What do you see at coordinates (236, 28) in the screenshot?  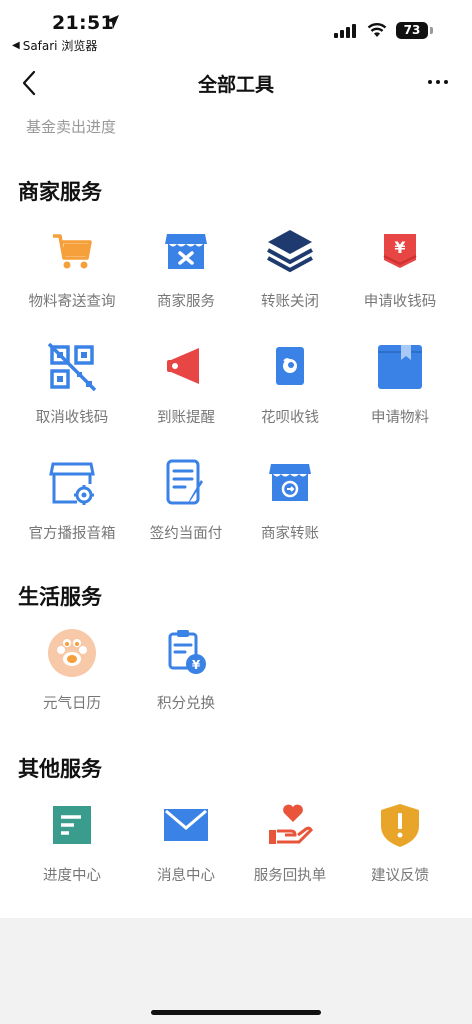 I see `status-bar: 21:51 ◀ Safari 浏览器 73` at bounding box center [236, 28].